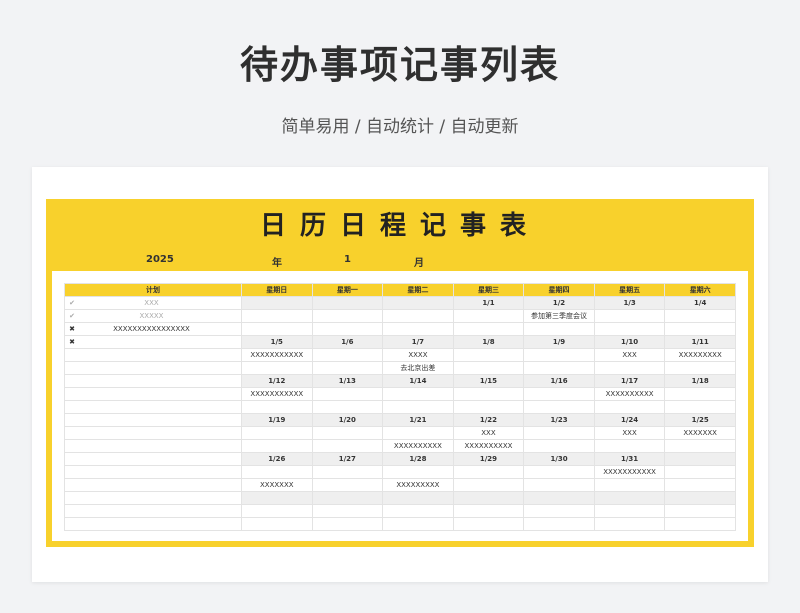  I want to click on note-cell: XXXXXXXXX, so click(418, 485).